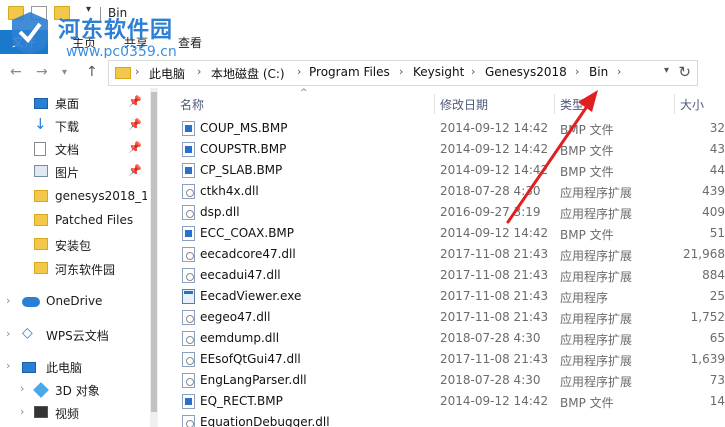 The width and height of the screenshot is (725, 427). I want to click on recent-locations-chevron-icon: ▾, so click(64, 72).